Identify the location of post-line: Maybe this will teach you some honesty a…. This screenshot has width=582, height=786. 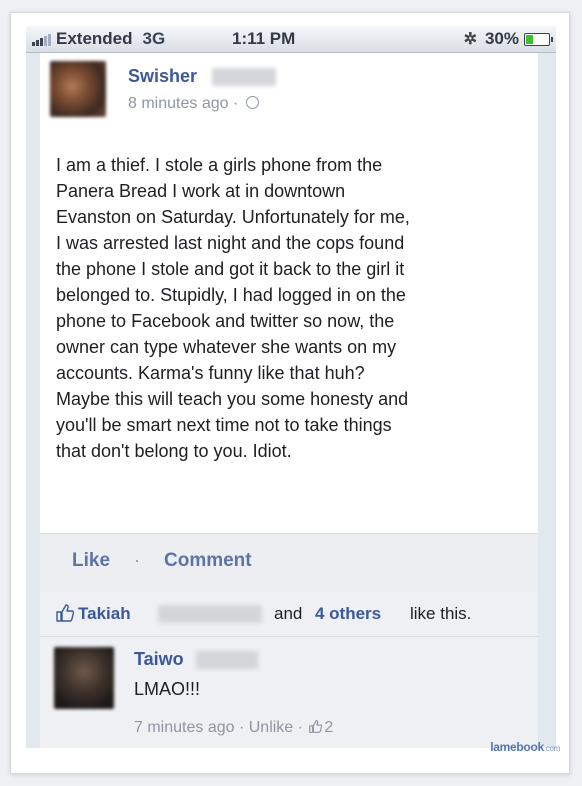
(232, 399).